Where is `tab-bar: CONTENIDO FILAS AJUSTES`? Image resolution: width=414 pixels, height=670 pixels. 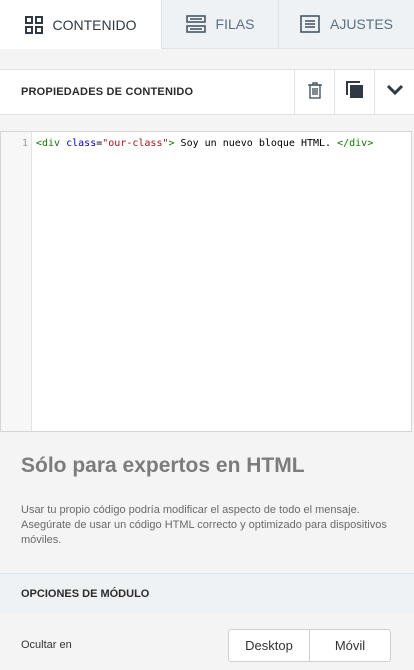
tab-bar: CONTENIDO FILAS AJUSTES is located at coordinates (207, 24).